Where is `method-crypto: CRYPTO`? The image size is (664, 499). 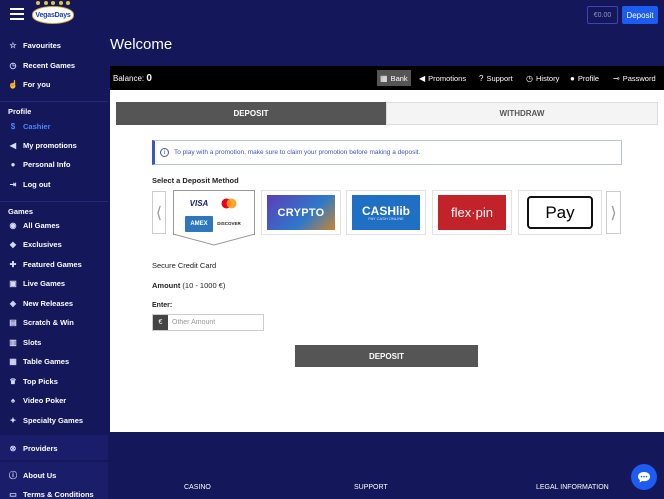
method-crypto: CRYPTO is located at coordinates (301, 212).